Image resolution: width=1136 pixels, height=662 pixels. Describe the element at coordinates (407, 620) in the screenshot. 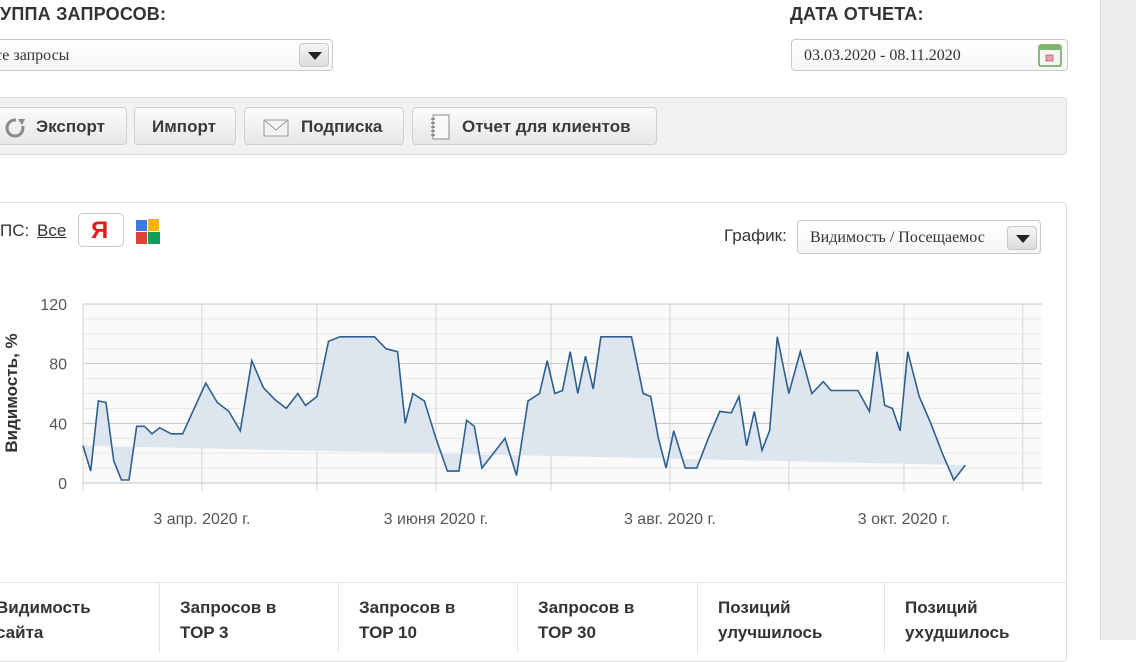

I see `stat-top10-label: Запросов в TOP 10` at that location.